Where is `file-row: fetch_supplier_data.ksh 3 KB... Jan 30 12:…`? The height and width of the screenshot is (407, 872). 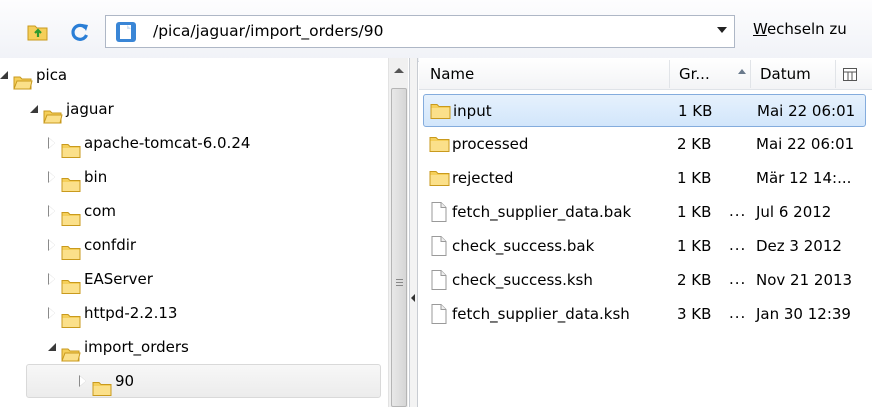
file-row: fetch_supplier_data.ksh 3 KB... Jan 30 12:… is located at coordinates (644, 314).